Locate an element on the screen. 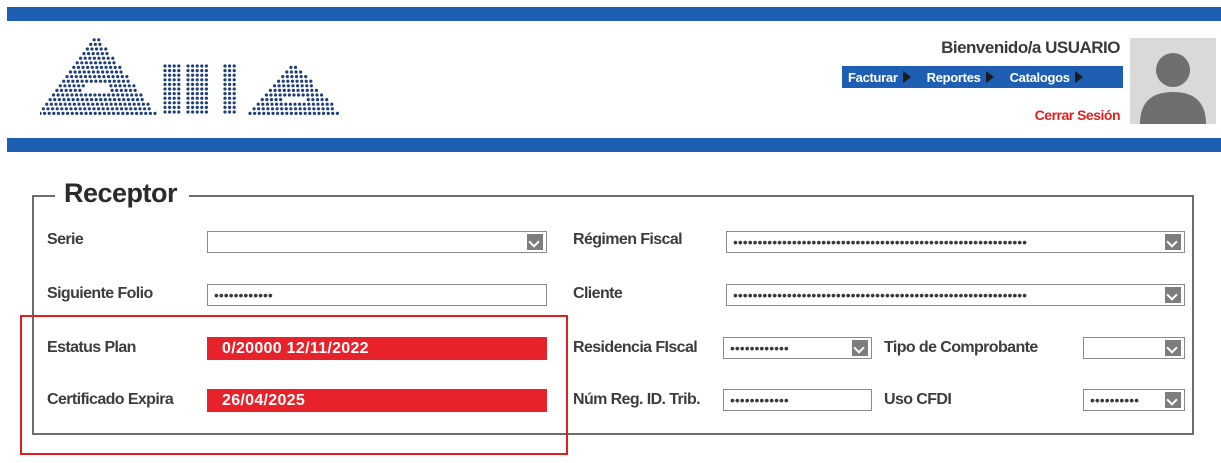  user-avatar is located at coordinates (1173, 81).